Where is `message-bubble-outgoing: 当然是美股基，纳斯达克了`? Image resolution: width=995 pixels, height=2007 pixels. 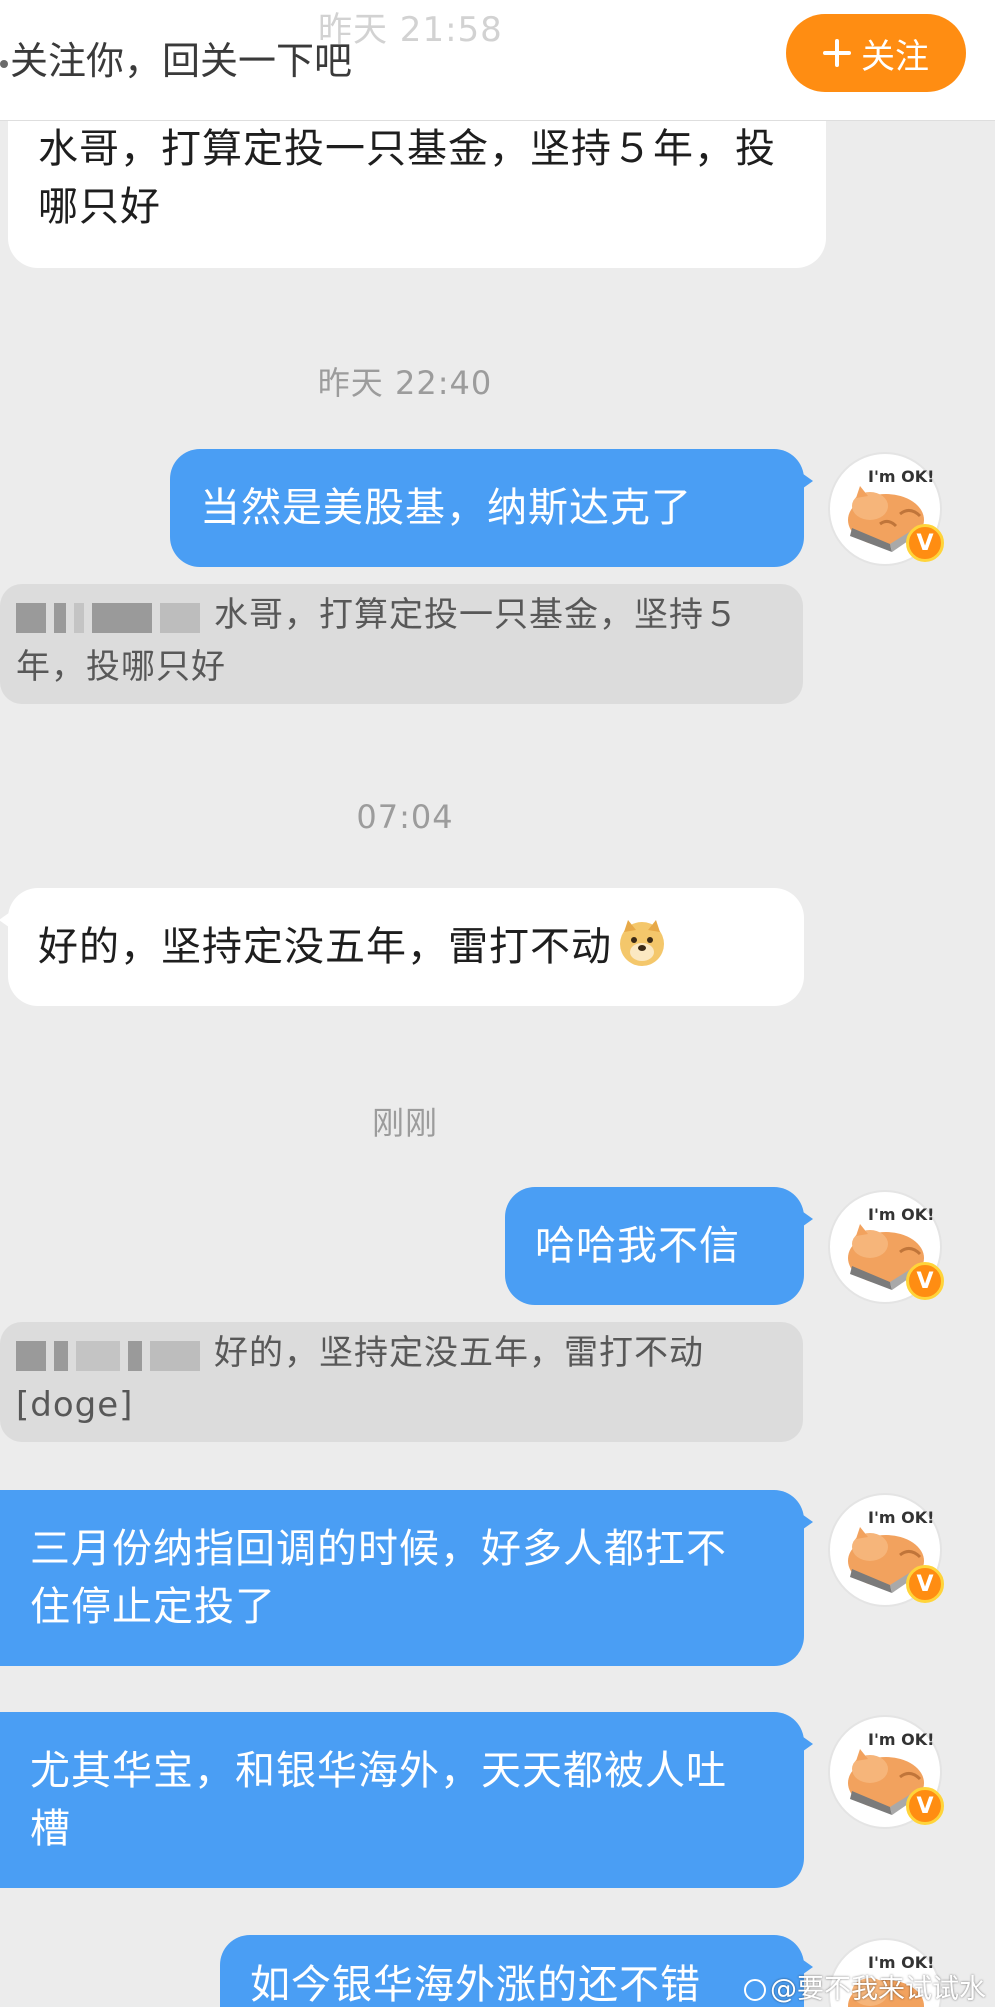
message-bubble-outgoing: 当然是美股基，纳斯达克了 is located at coordinates (491, 508).